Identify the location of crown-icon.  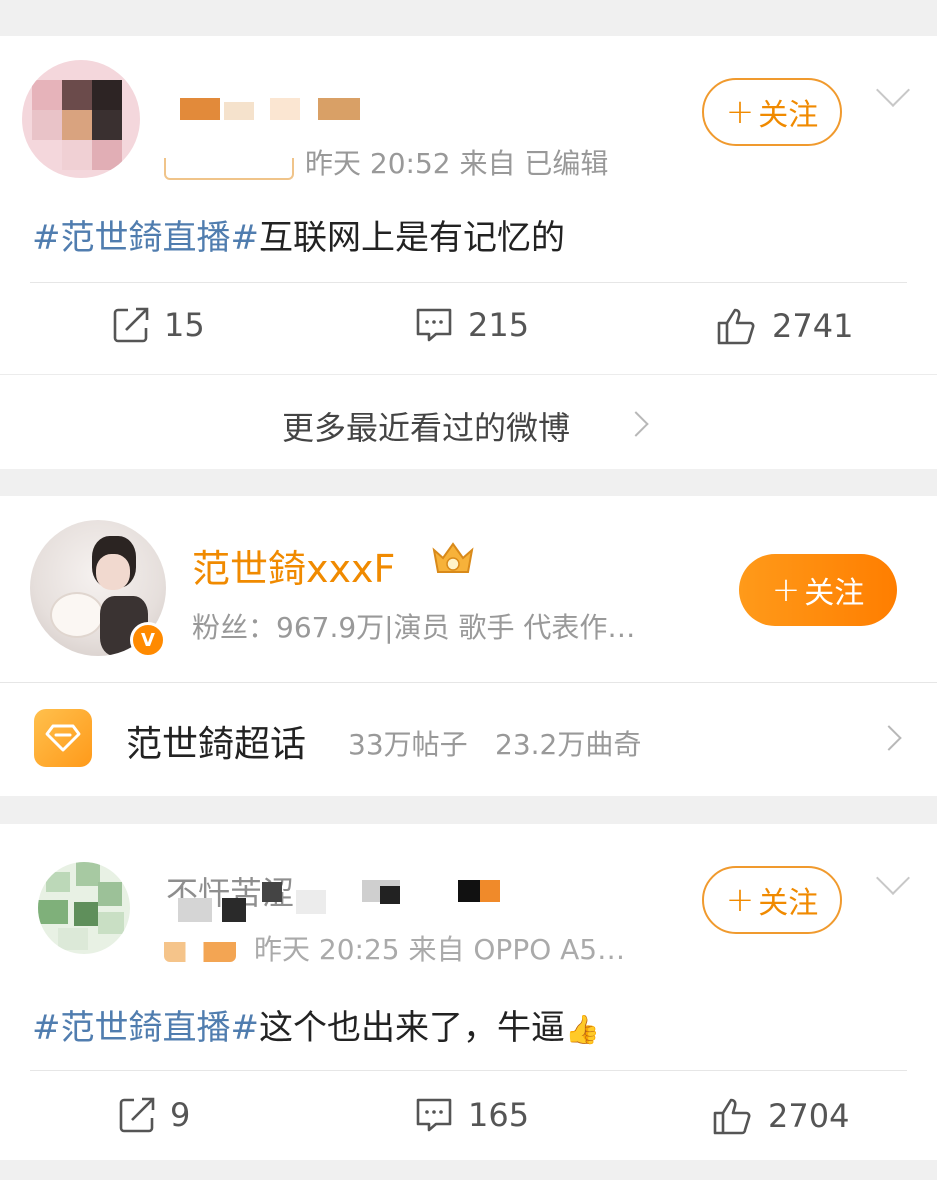
(453, 559).